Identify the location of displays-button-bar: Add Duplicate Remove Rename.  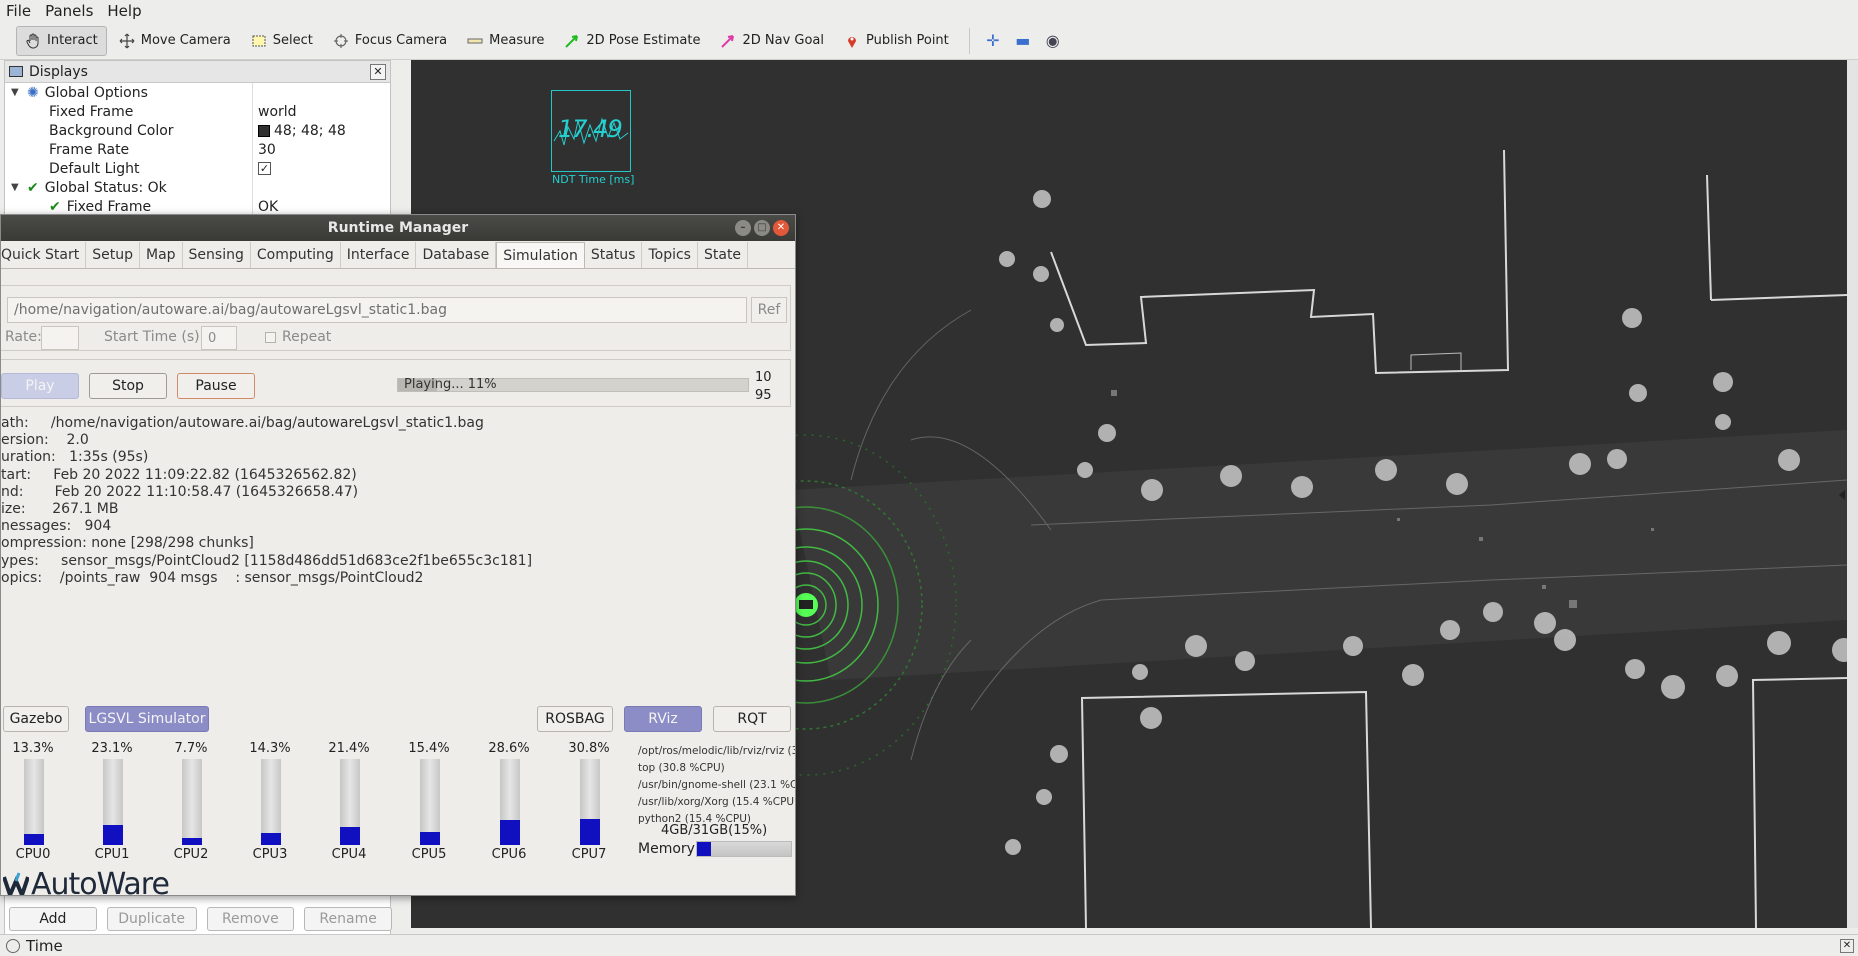
(198, 919).